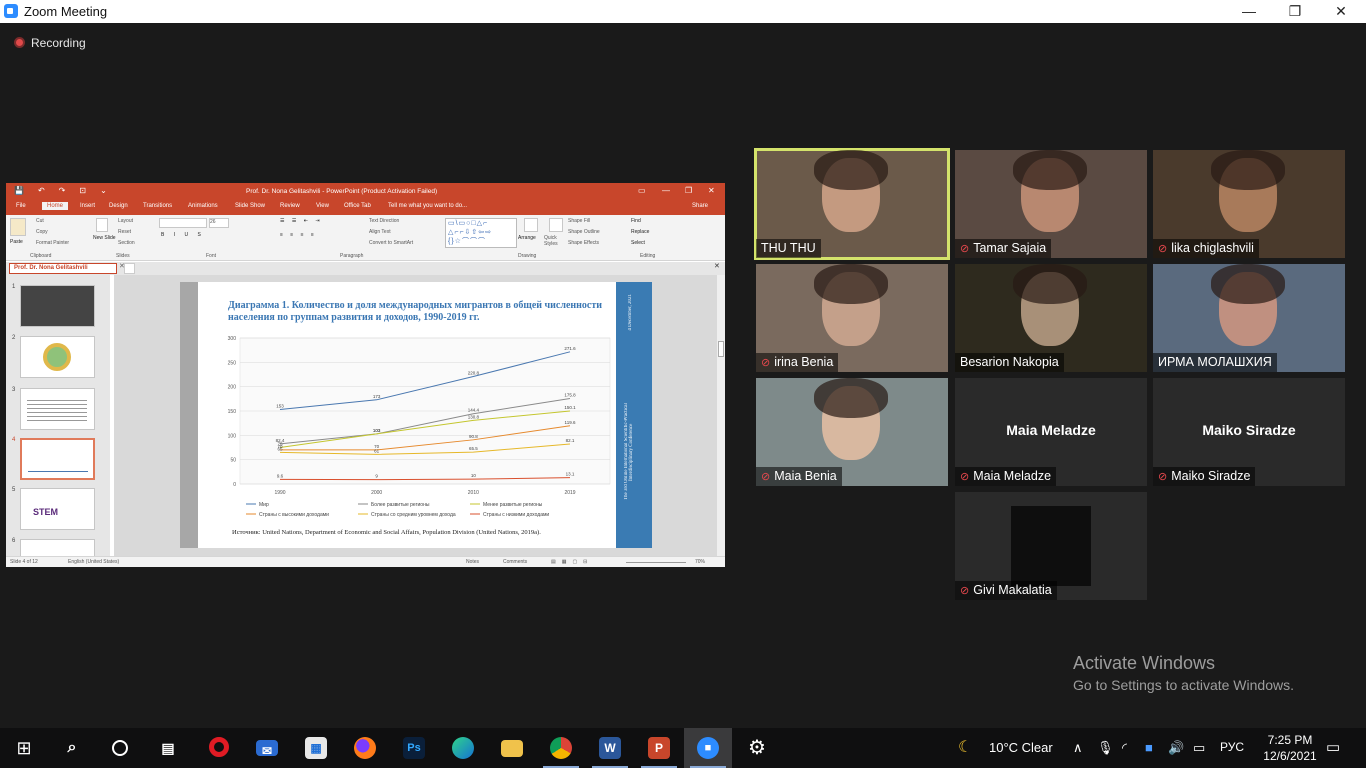  What do you see at coordinates (1051, 318) in the screenshot?
I see `participant-tile: Besarion Nakopia` at bounding box center [1051, 318].